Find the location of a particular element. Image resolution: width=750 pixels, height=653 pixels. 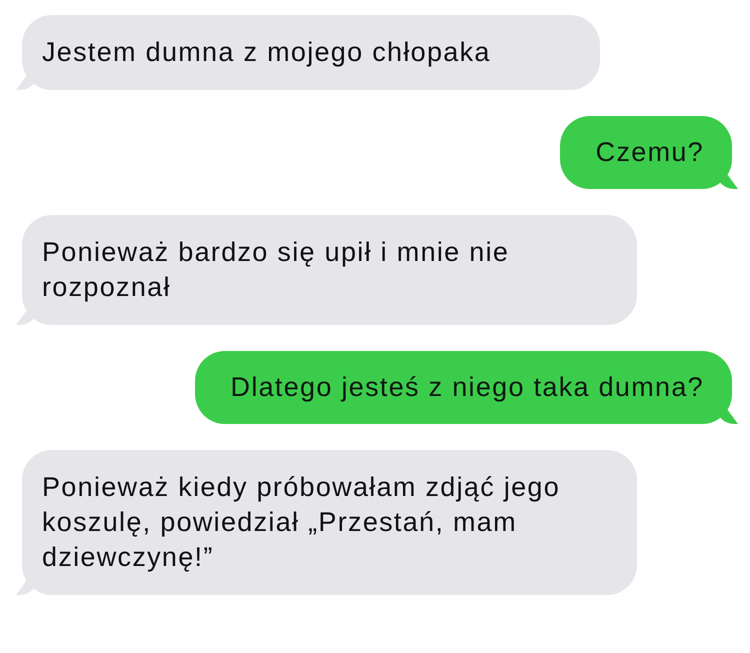

sent-message: Czemu? is located at coordinates (649, 152).